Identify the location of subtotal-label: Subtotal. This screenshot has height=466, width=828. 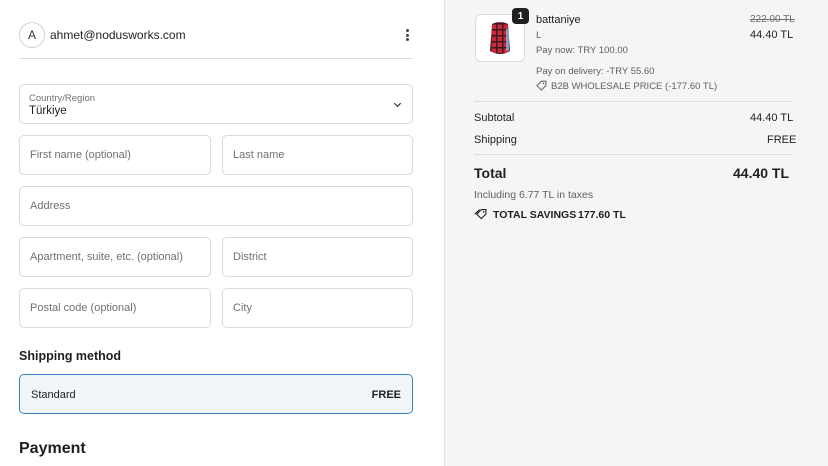
(494, 118).